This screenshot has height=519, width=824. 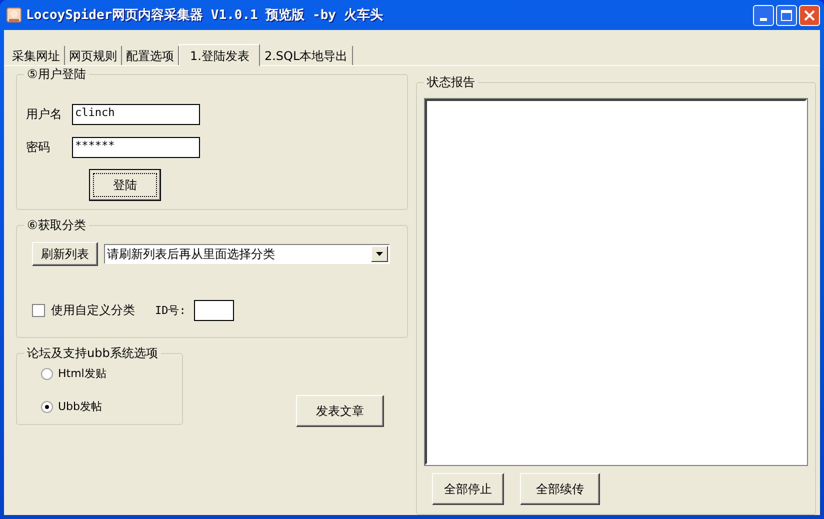 I want to click on id-label: ID号:, so click(x=170, y=310).